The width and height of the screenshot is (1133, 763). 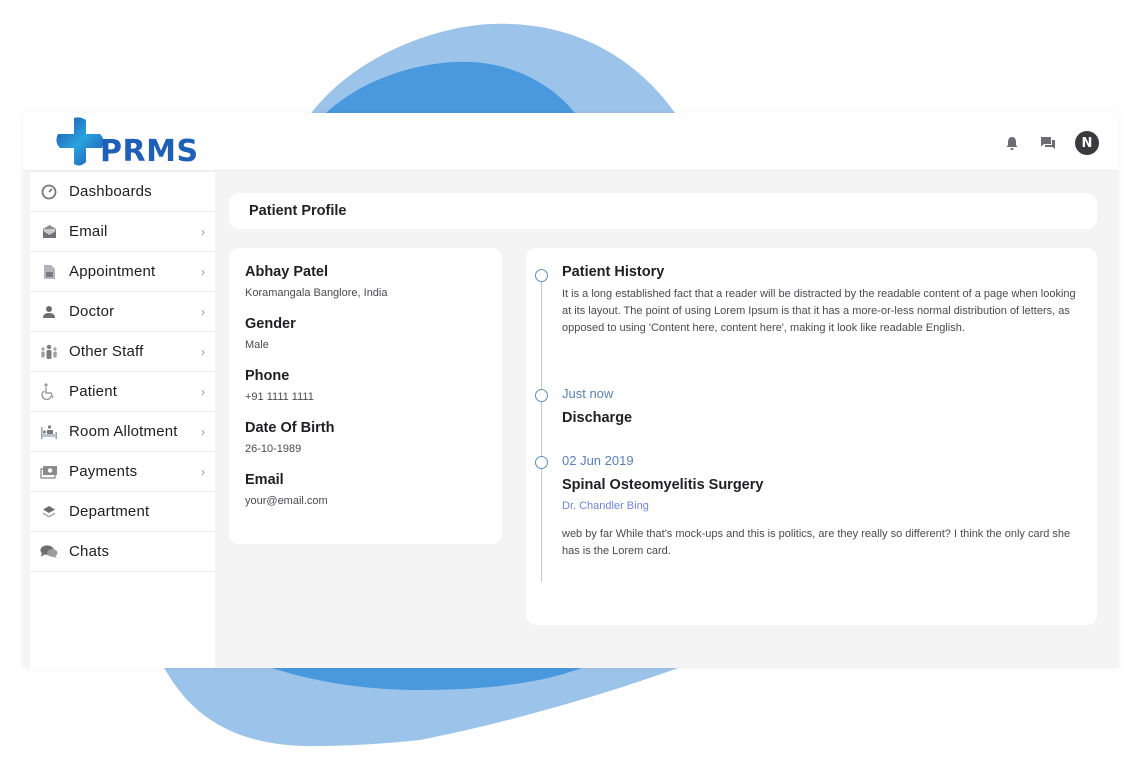 What do you see at coordinates (663, 485) in the screenshot?
I see `event-title: Spinal Osteomyelitis Surgery` at bounding box center [663, 485].